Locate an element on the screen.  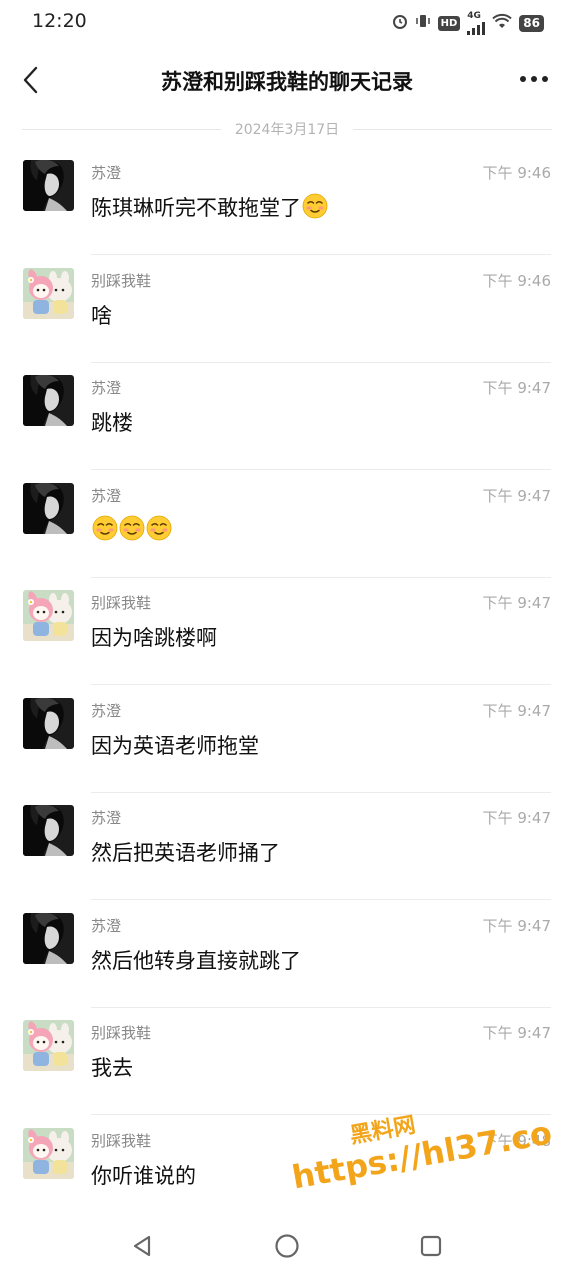
message-row: 苏澄 下午 9:47 然后把英语老师捅了 is located at coordinates (287, 846).